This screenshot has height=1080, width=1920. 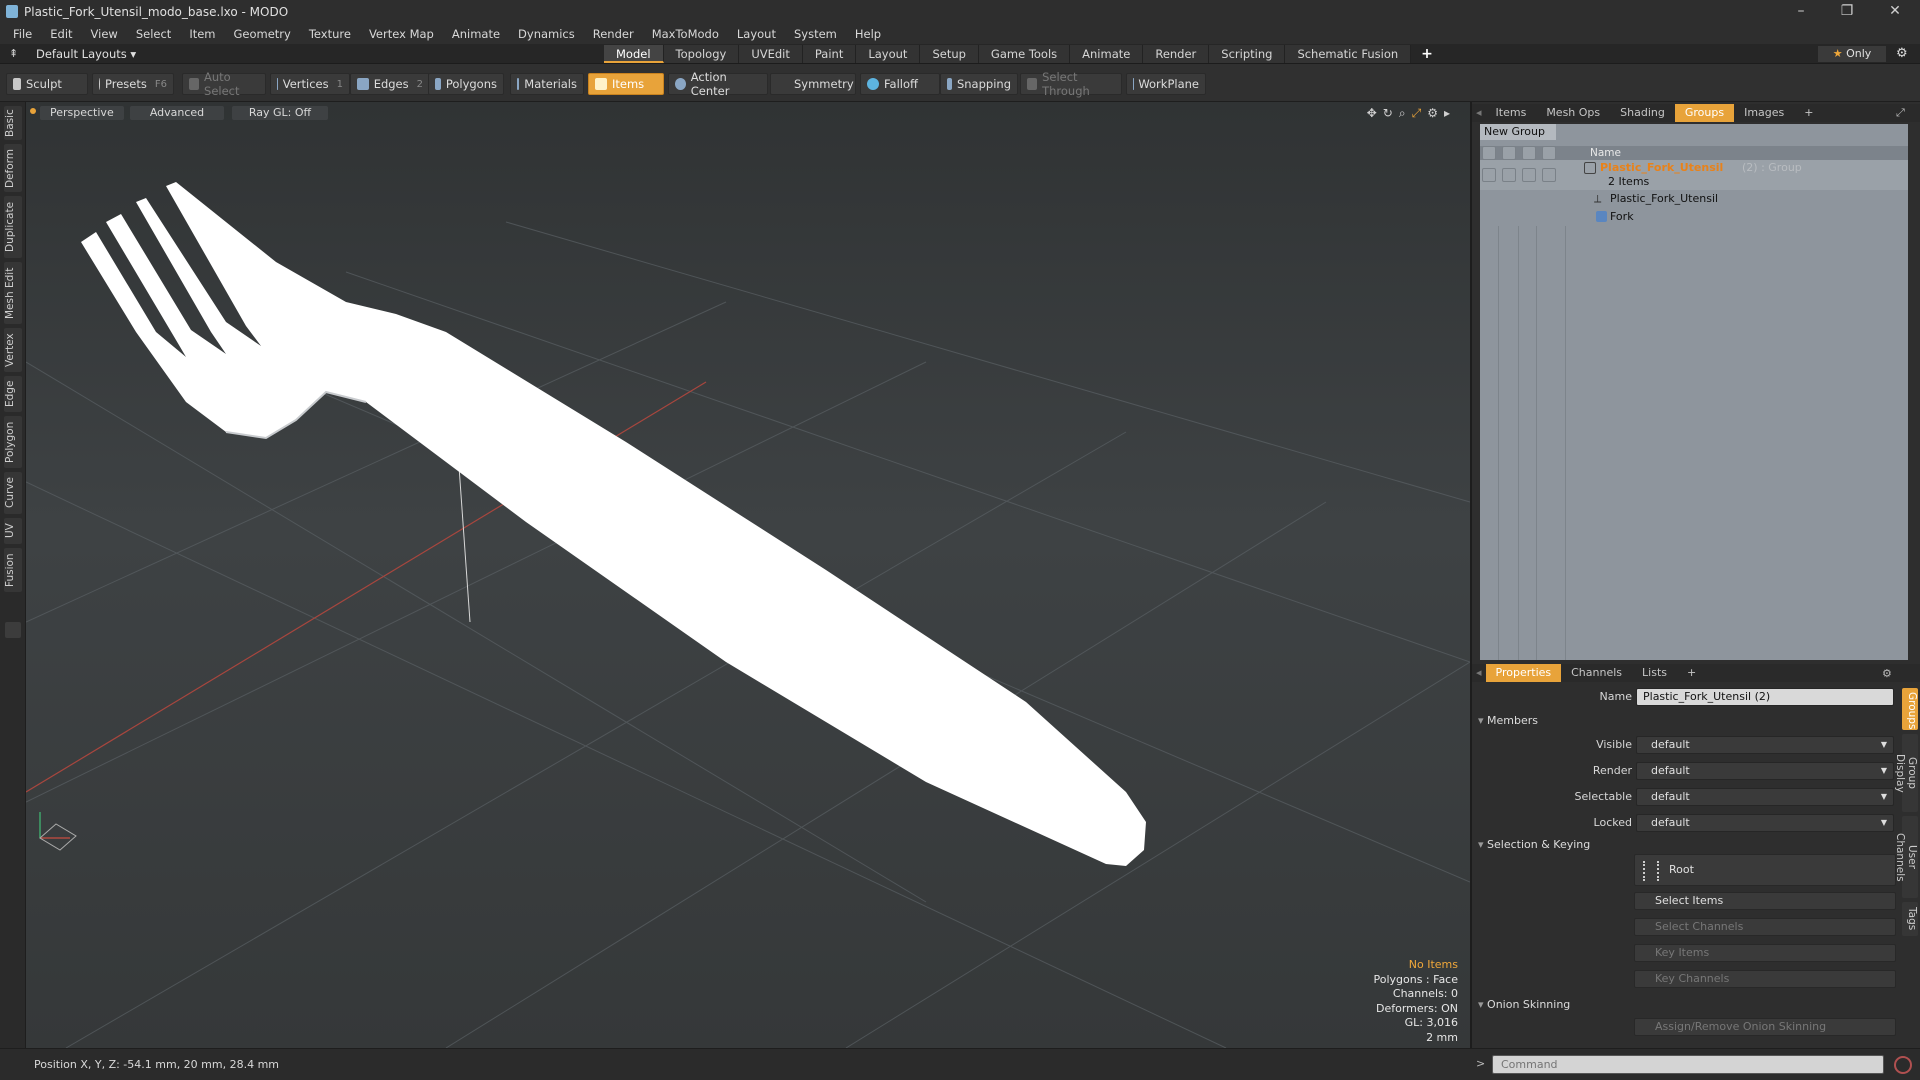 What do you see at coordinates (718, 84) in the screenshot?
I see `action-center-button: Action Center` at bounding box center [718, 84].